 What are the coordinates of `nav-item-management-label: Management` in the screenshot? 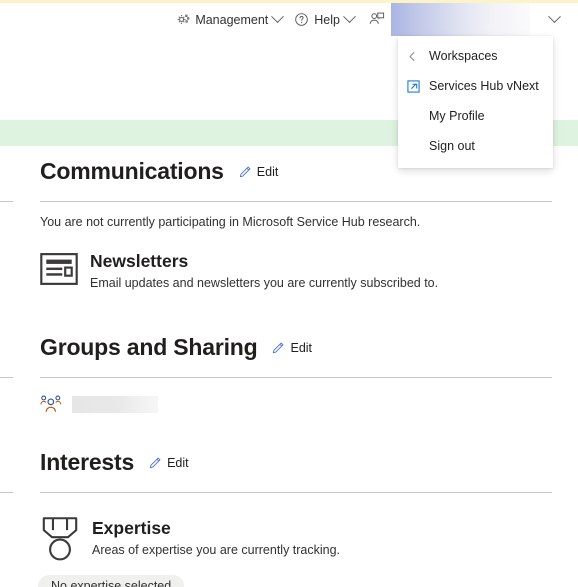 It's located at (232, 19).